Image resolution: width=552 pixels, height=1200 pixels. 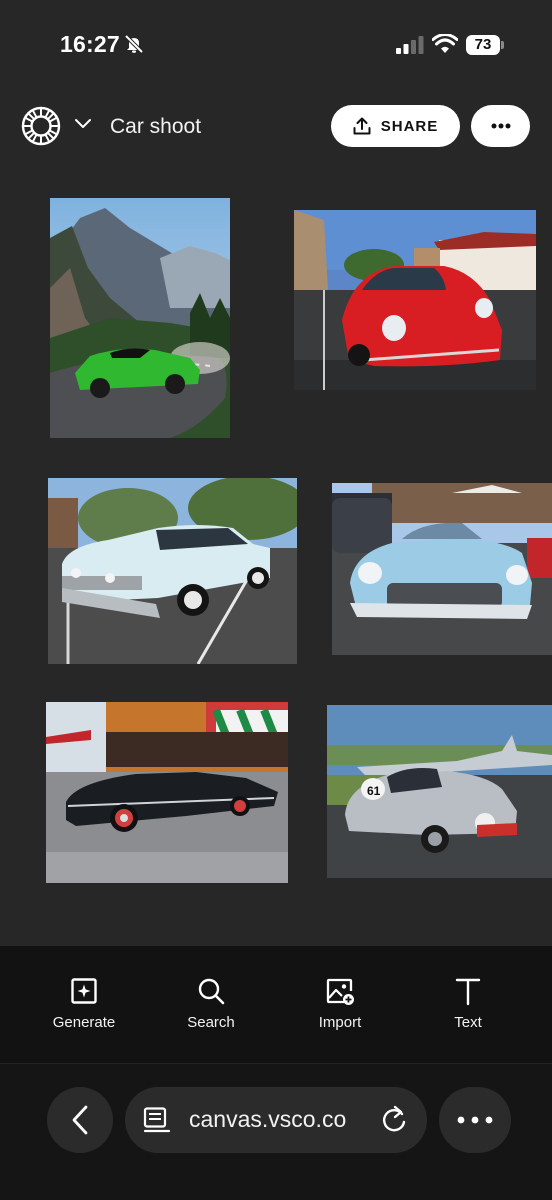 I want to click on page-menu-icon, so click(x=157, y=1120).